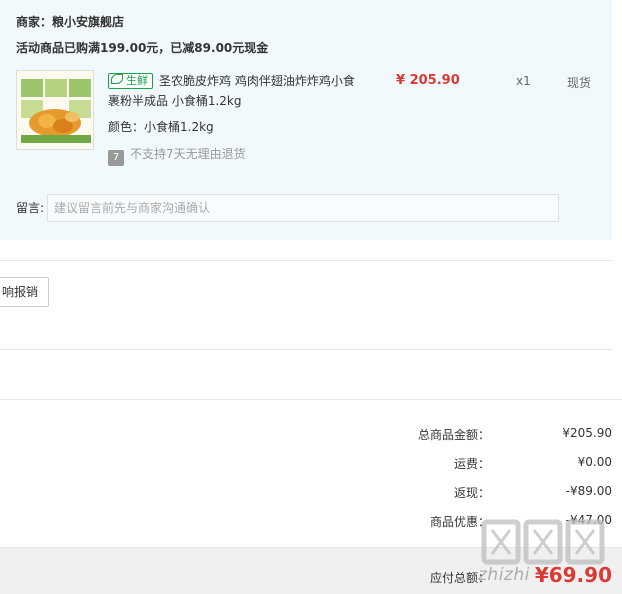  Describe the element at coordinates (233, 91) in the screenshot. I see `product-title-link: 生鲜 圣农脆皮炸鸡 鸡肉伴翅油炸炸鸡小食裹粉半成品 小食桶1.2kg` at that location.